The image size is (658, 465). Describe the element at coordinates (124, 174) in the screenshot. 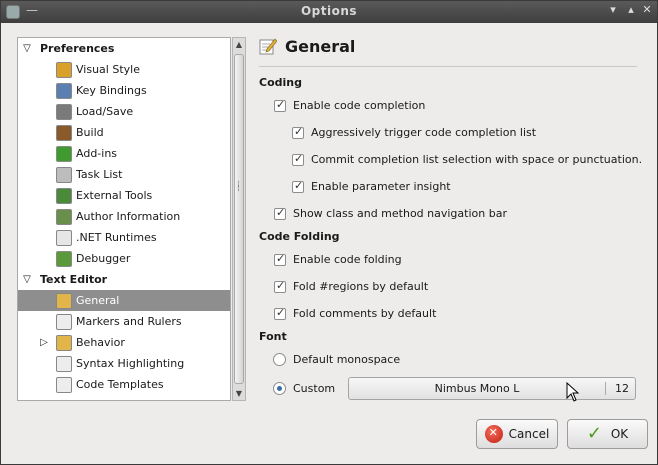

I see `tree-item-task-list: Task List` at that location.